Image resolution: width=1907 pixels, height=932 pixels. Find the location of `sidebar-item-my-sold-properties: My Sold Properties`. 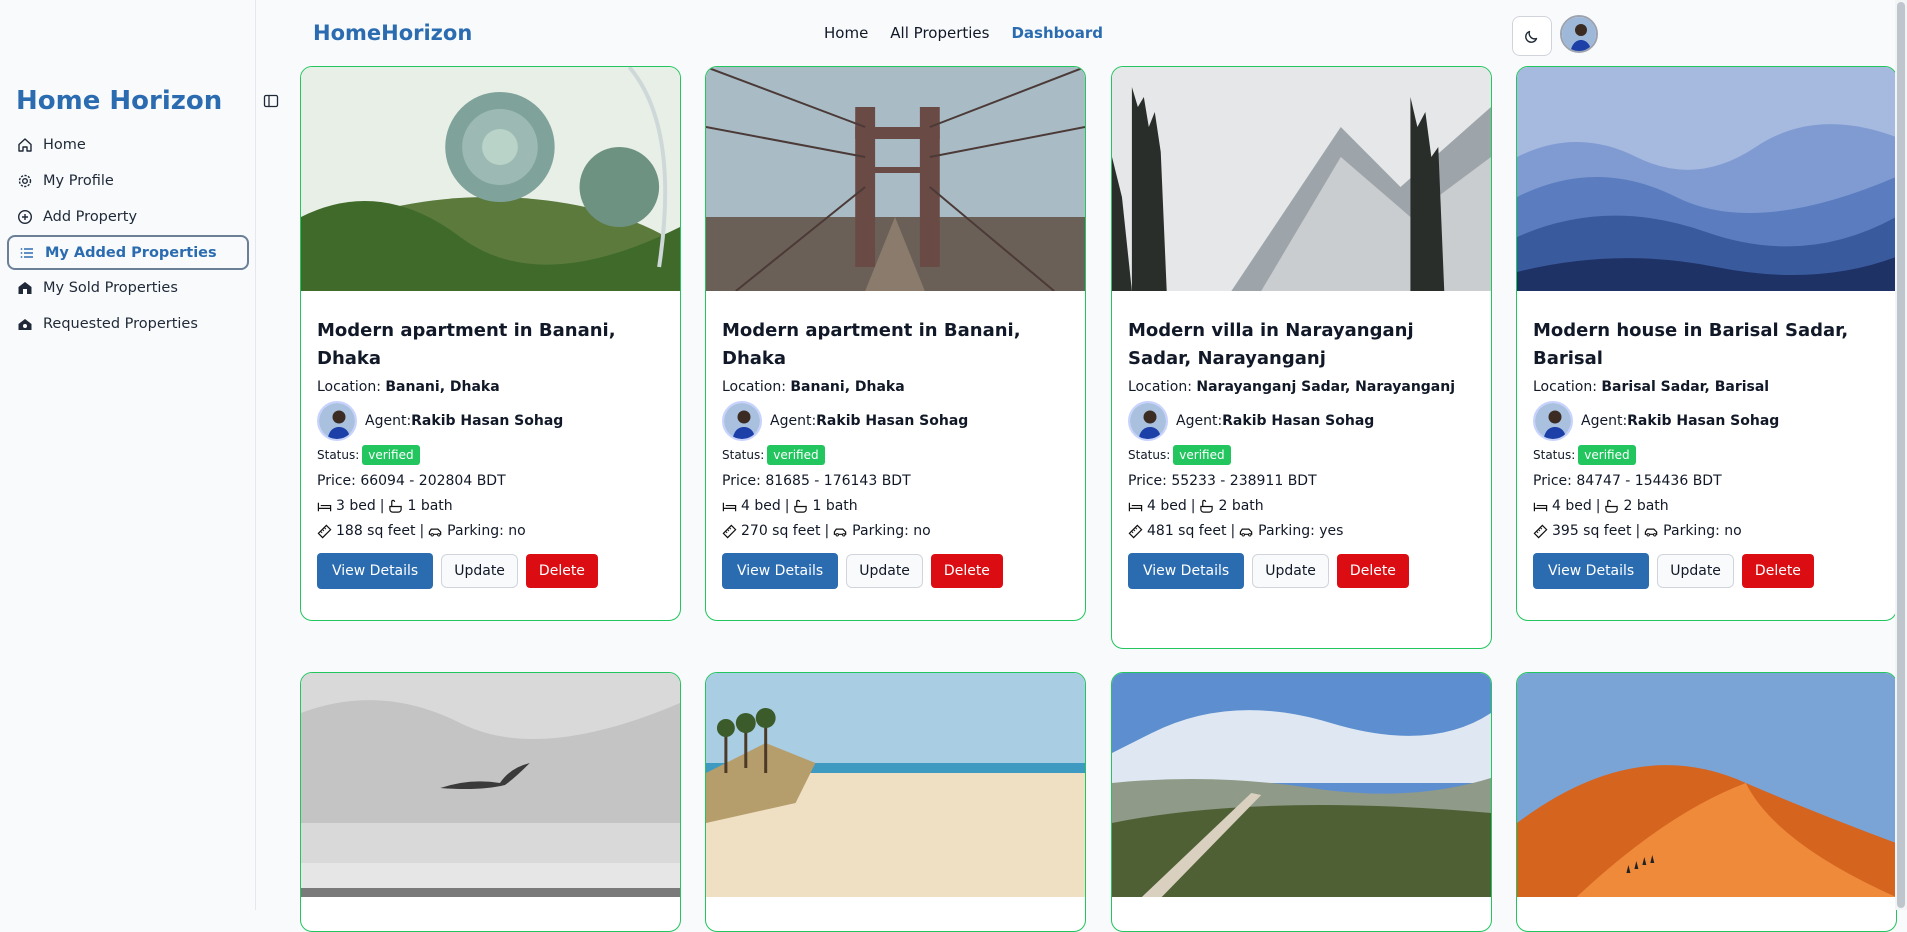

sidebar-item-my-sold-properties: My Sold Properties is located at coordinates (128, 288).